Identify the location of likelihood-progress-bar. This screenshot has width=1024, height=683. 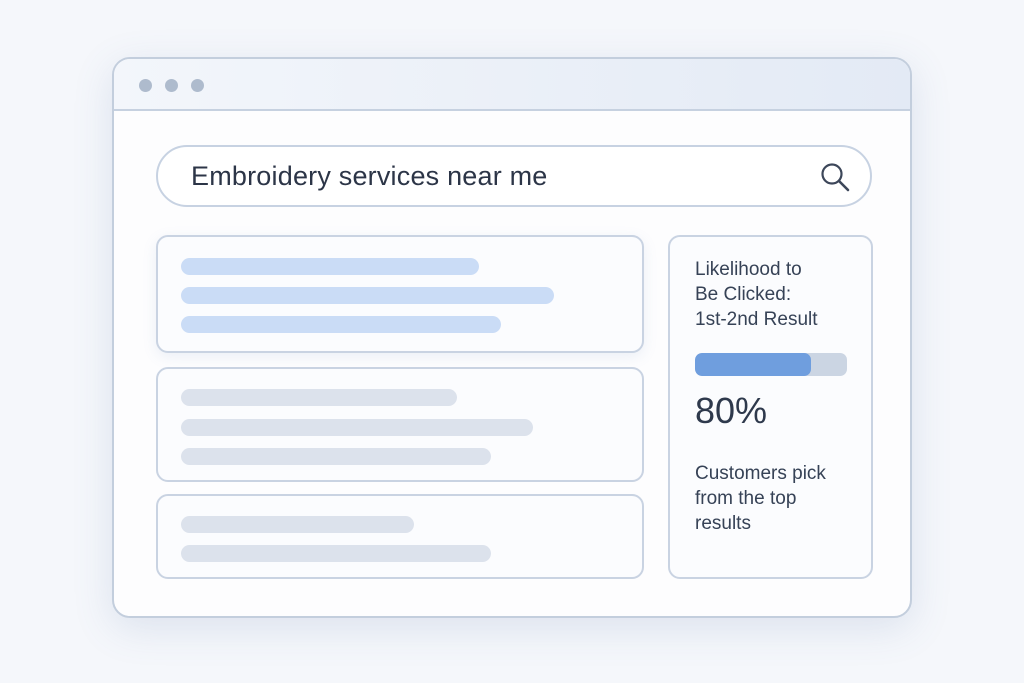
(771, 364).